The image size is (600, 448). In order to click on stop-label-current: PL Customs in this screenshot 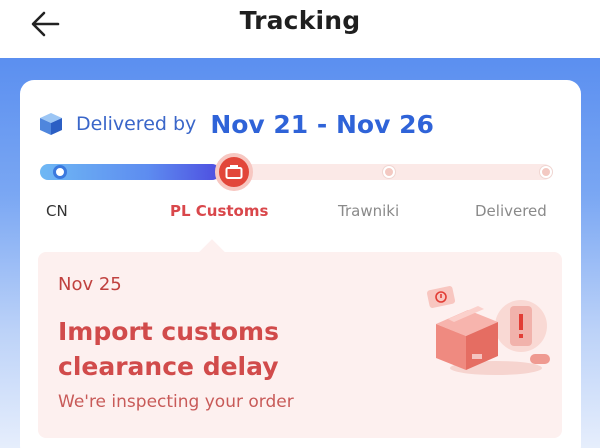, I will do `click(219, 211)`.